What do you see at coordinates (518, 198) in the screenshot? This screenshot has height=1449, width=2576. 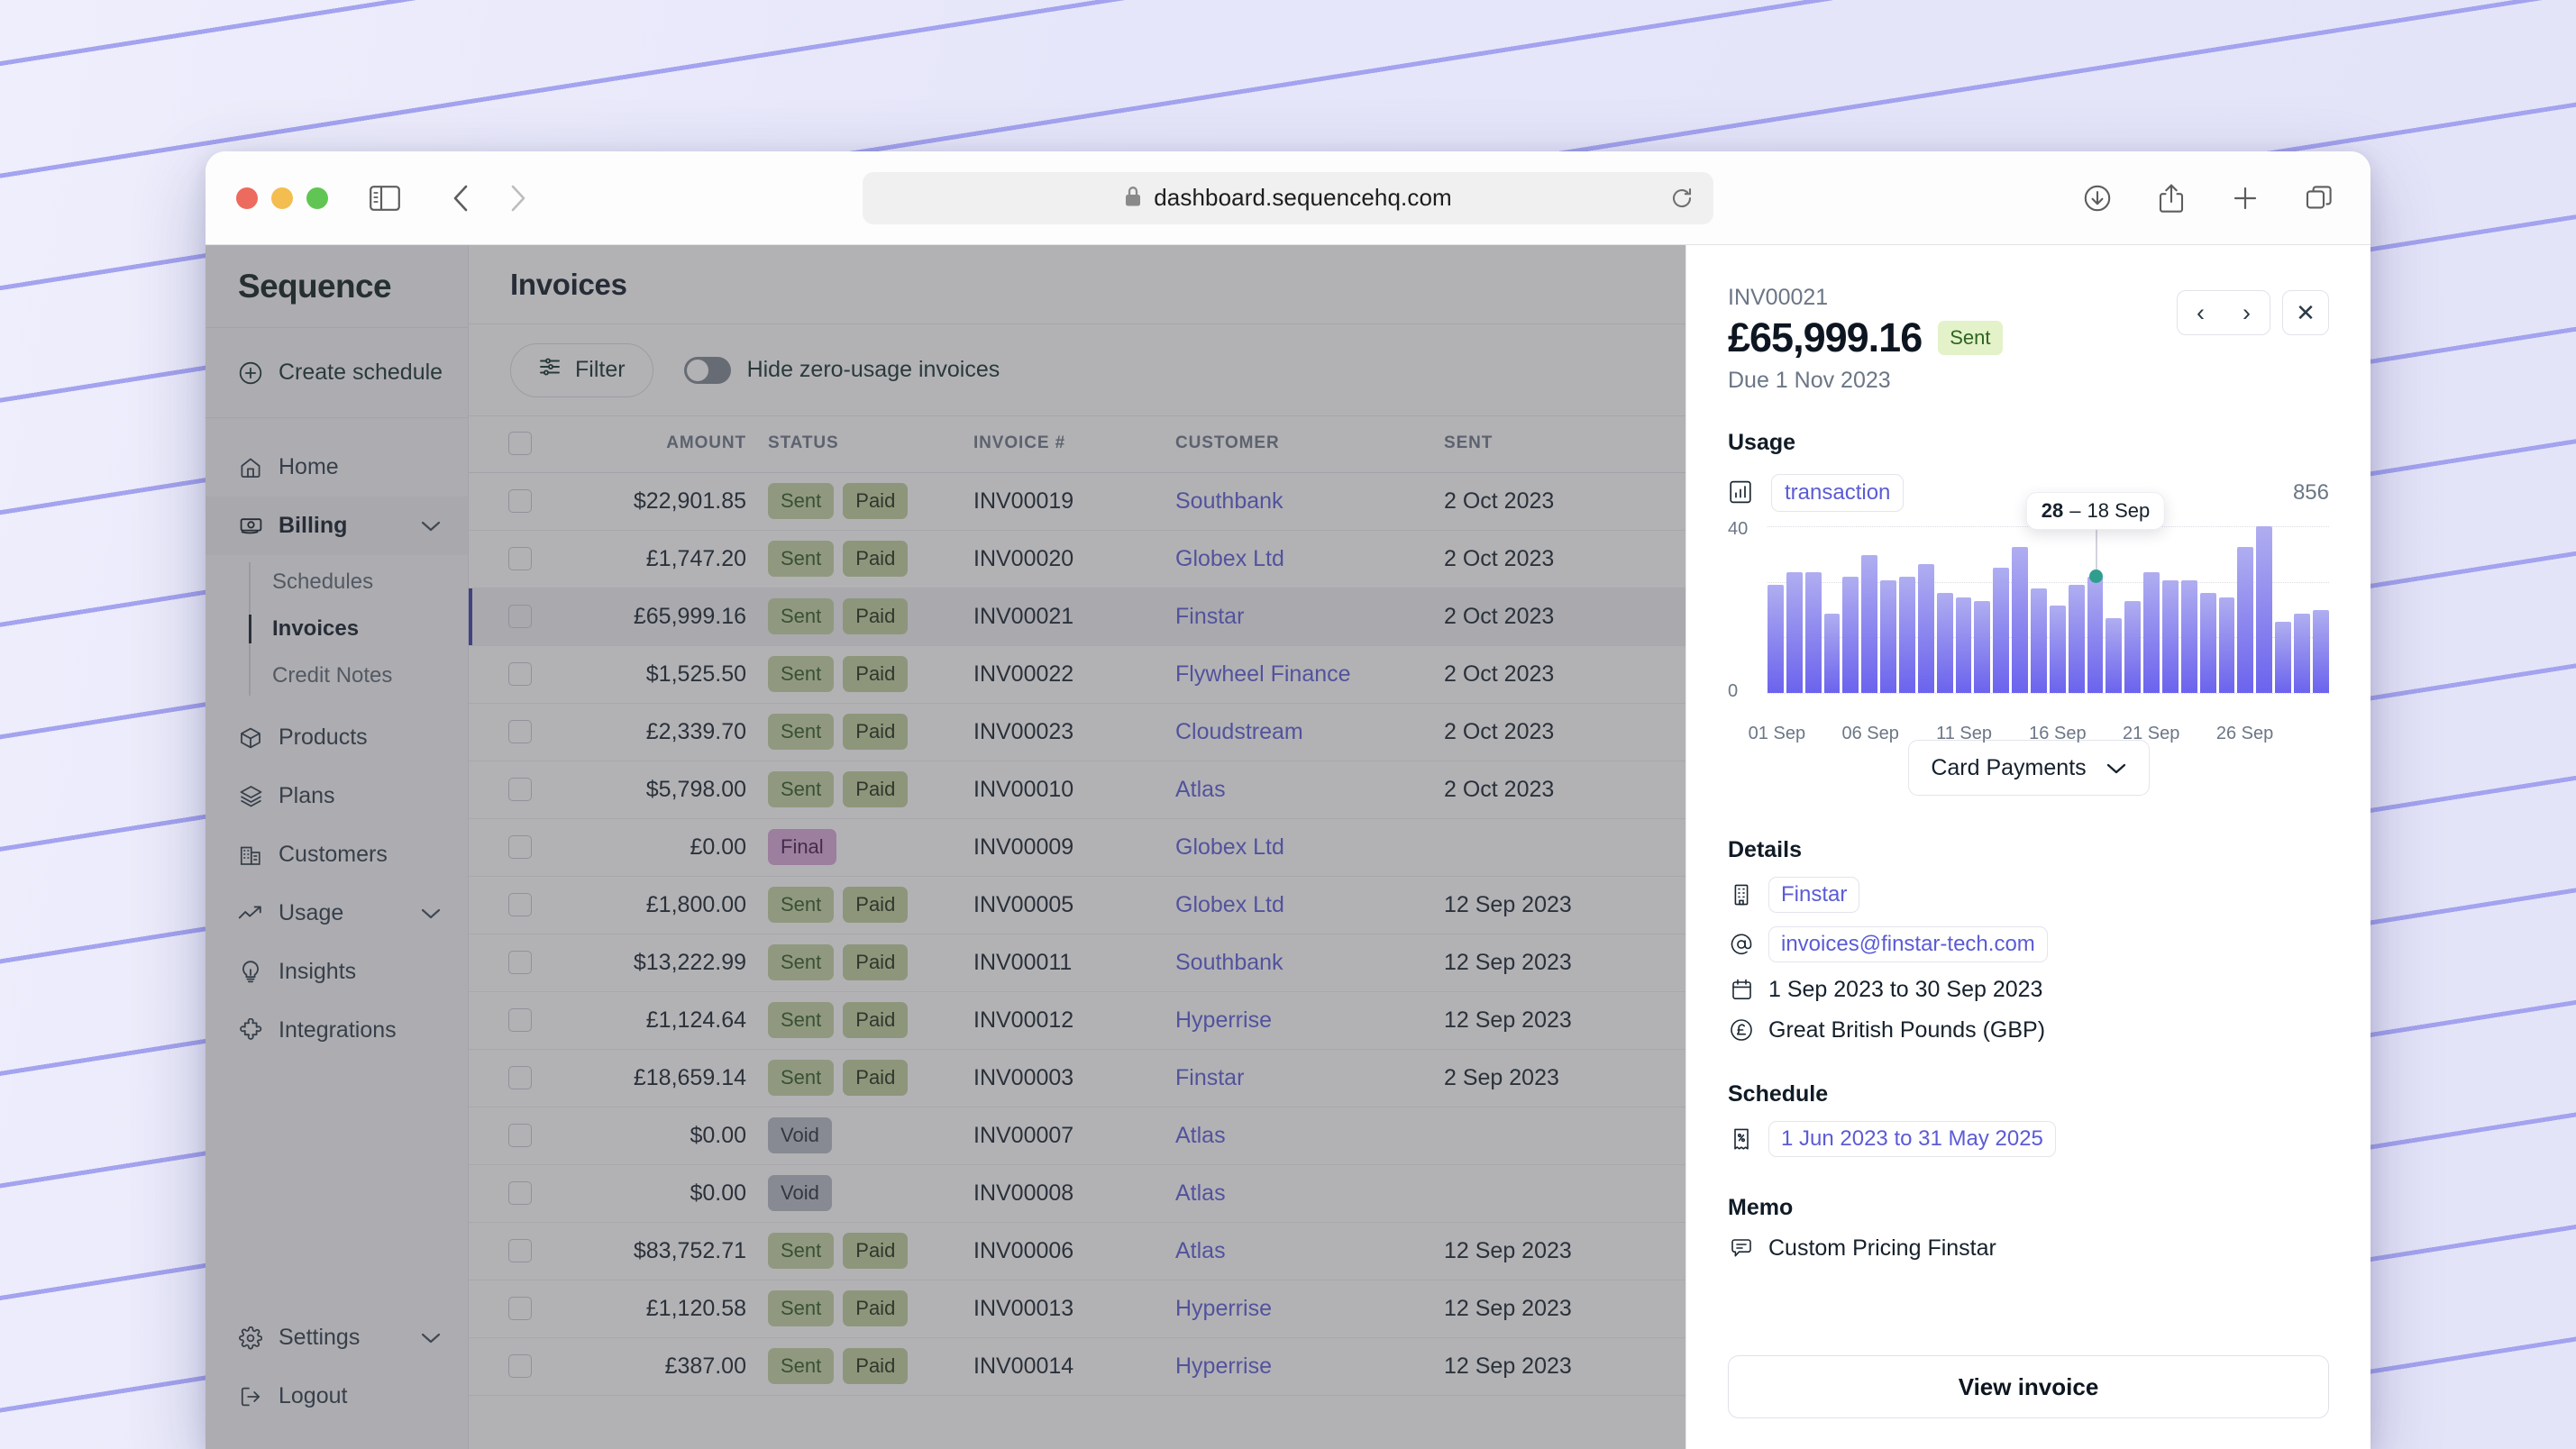 I see `browser-forward-button` at bounding box center [518, 198].